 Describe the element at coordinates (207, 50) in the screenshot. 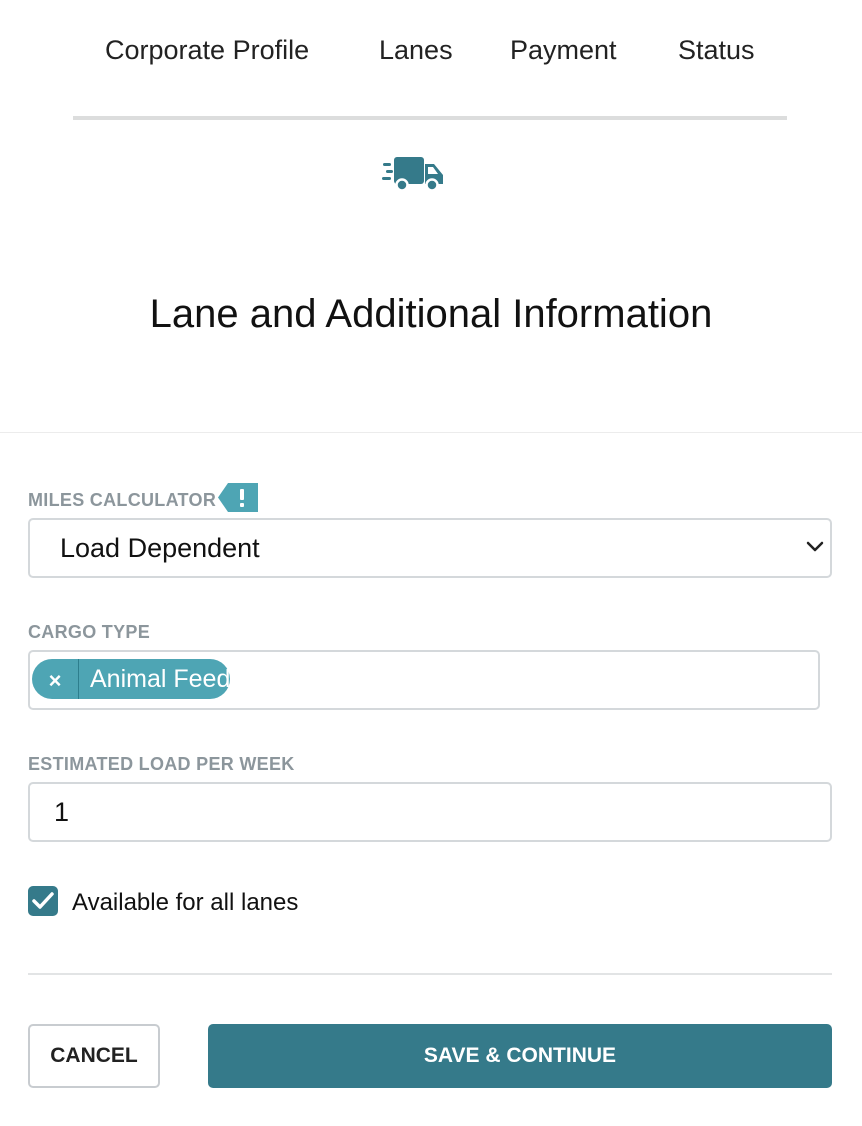

I see `step-corporate-profile: Corporate Profile` at that location.